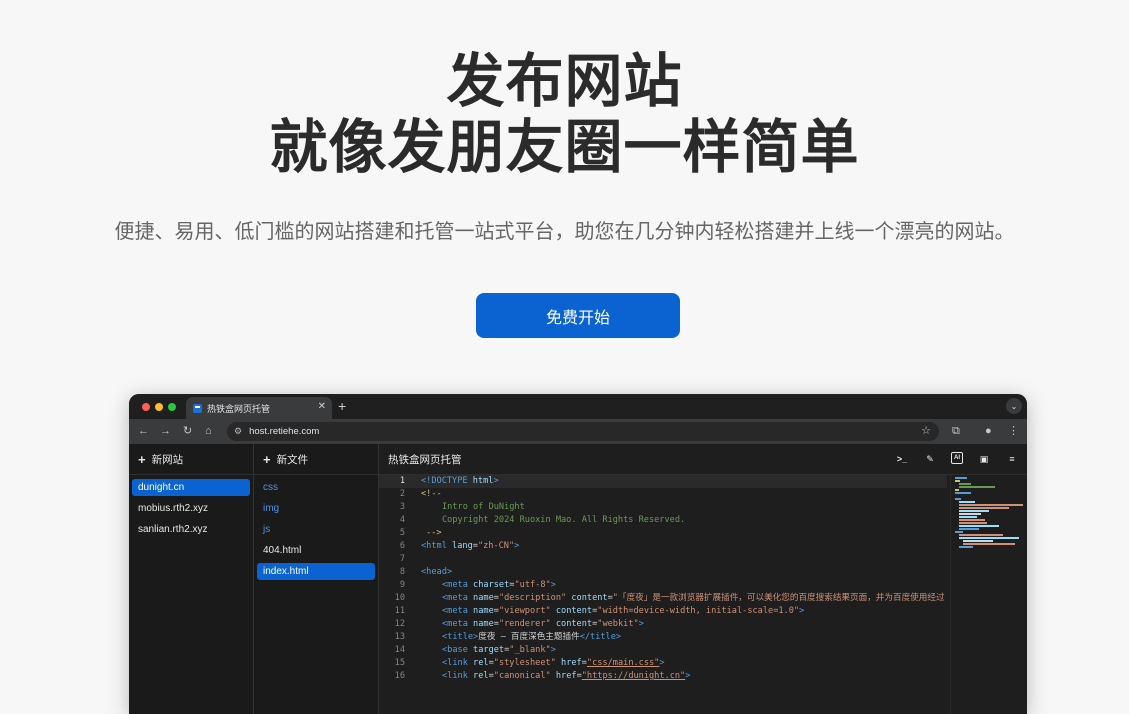  What do you see at coordinates (956, 431) in the screenshot?
I see `extensions-puzzle-icon: ⧉` at bounding box center [956, 431].